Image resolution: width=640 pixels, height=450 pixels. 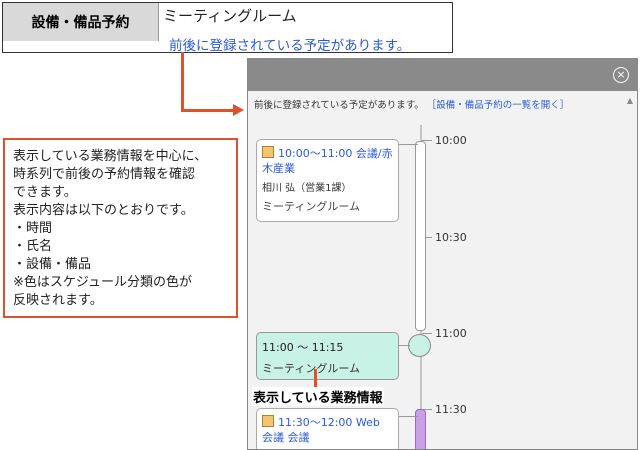 I want to click on arrow-head-icon, so click(x=238, y=110).